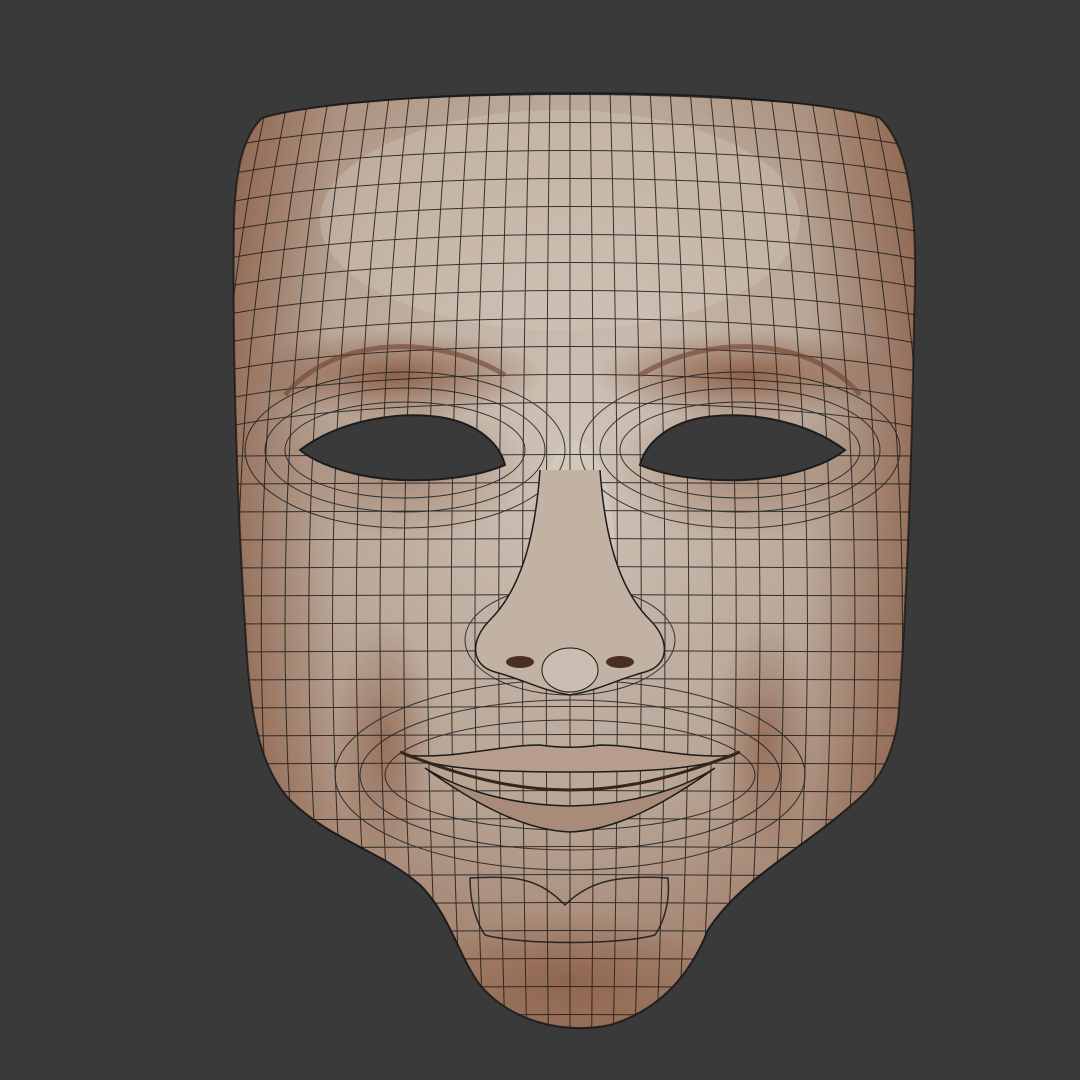  I want to click on wire-horizontal, so click(570, 1044).